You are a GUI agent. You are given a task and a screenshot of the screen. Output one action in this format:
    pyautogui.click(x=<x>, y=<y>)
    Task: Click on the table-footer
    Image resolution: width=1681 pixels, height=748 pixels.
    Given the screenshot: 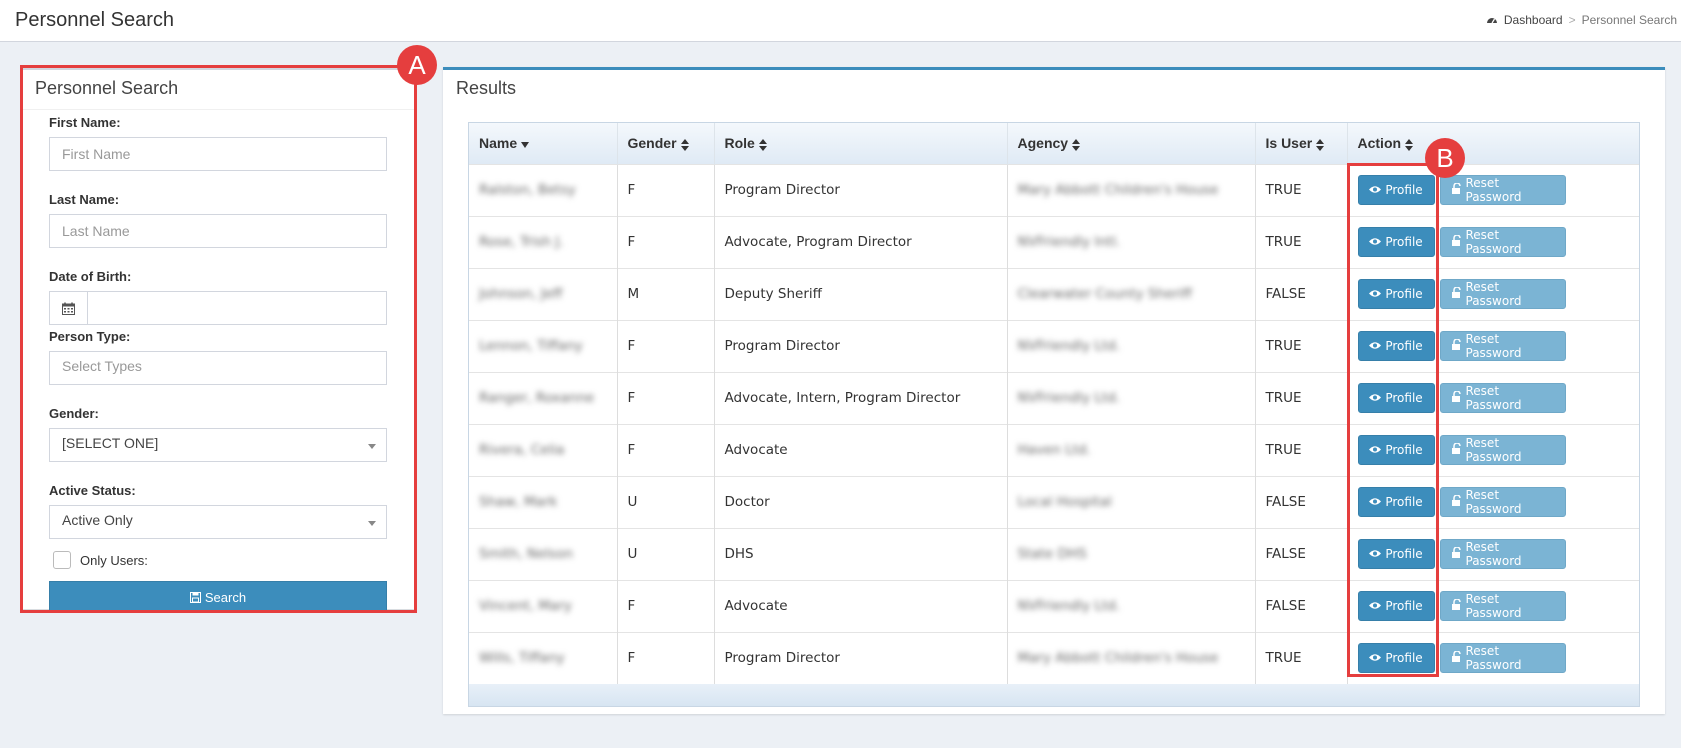 What is the action you would take?
    pyautogui.click(x=1054, y=695)
    